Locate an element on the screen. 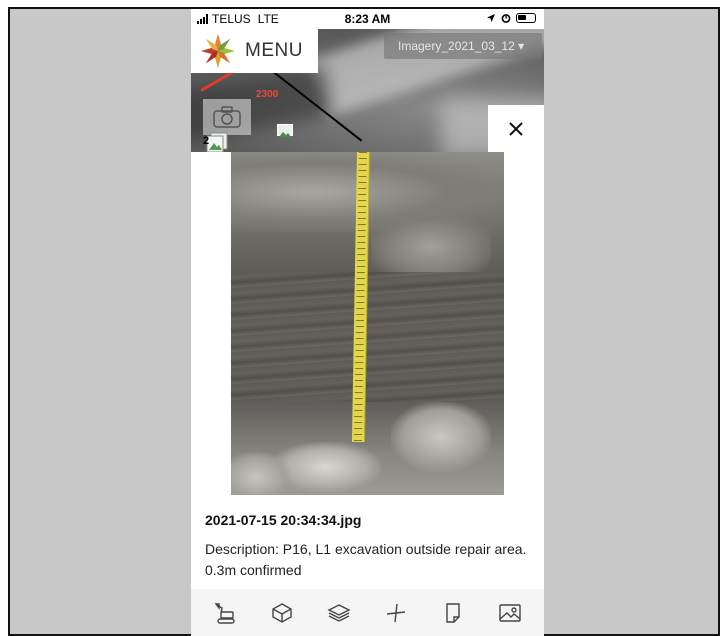 The image size is (728, 636). tool-notes is located at coordinates (453, 613).